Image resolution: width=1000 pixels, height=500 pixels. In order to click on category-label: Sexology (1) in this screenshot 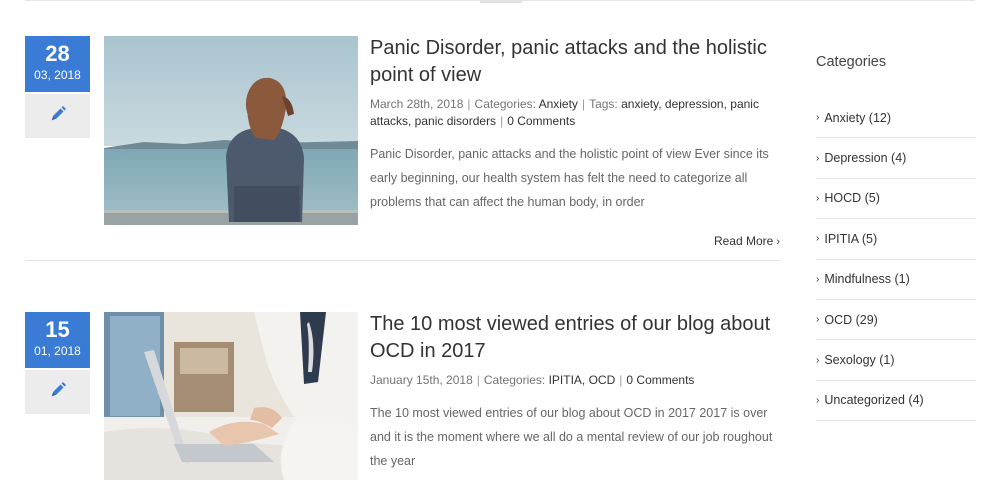, I will do `click(859, 360)`.